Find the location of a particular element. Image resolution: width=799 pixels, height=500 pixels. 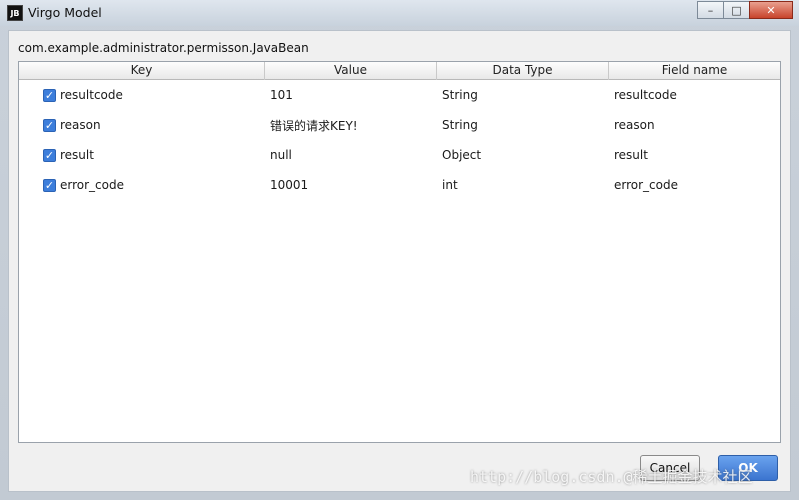

key-cell: ✓ reason is located at coordinates (142, 125).